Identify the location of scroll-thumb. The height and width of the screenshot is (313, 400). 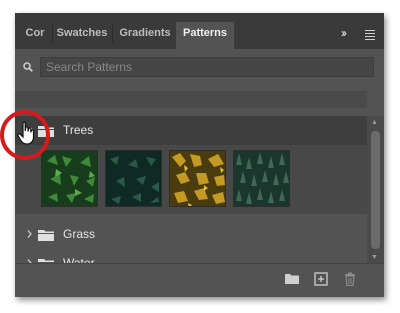
(375, 190).